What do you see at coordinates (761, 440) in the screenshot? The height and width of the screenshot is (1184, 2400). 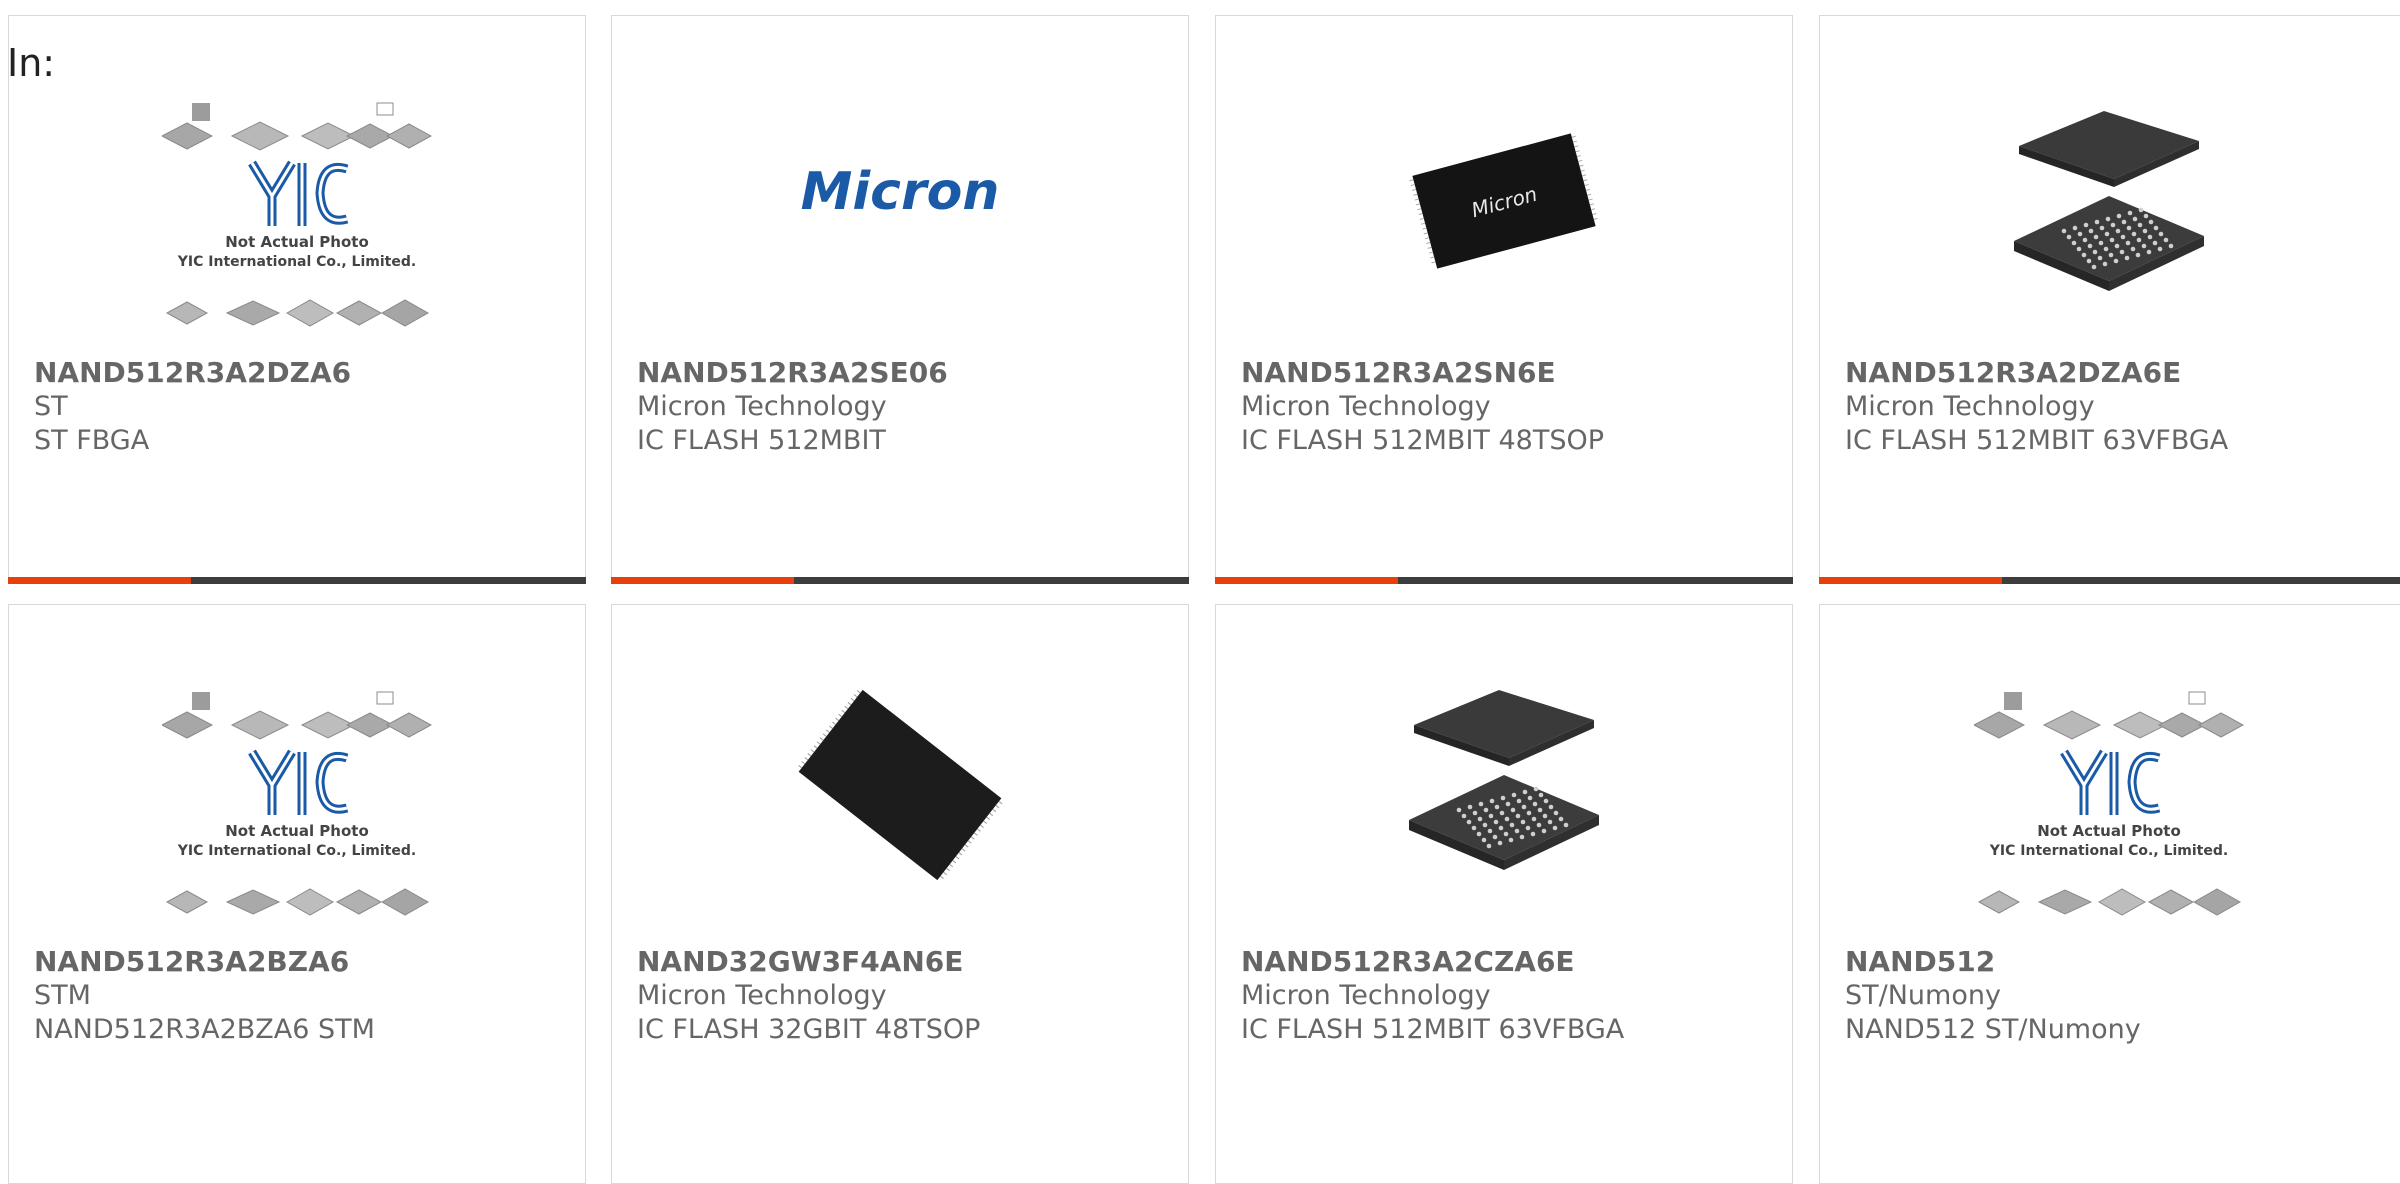 I see `product-description: IC FLASH 512MBIT` at bounding box center [761, 440].